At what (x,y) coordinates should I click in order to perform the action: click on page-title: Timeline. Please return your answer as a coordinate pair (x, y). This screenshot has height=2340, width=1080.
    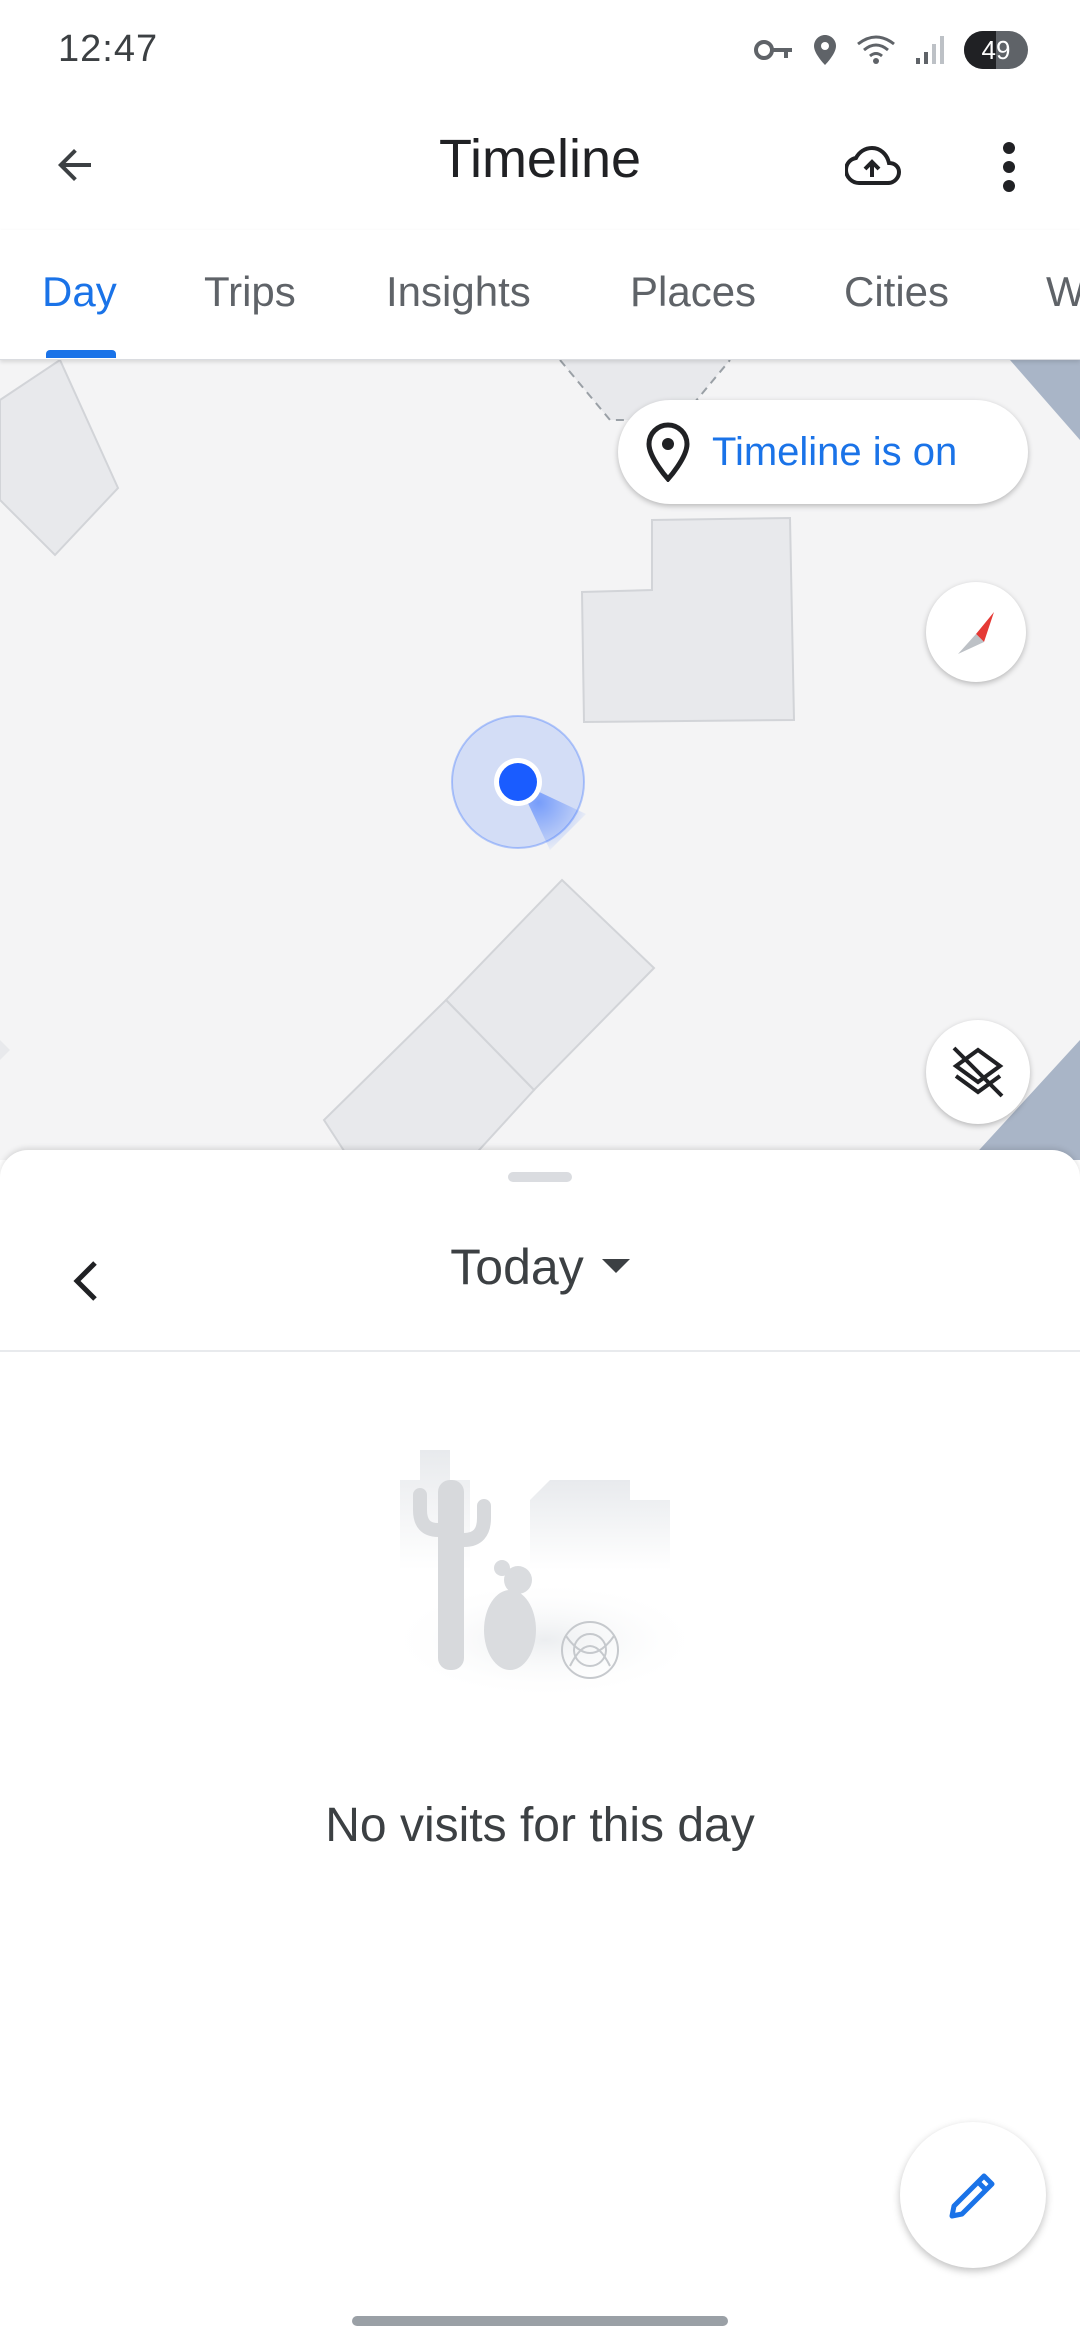
    Looking at the image, I should click on (540, 159).